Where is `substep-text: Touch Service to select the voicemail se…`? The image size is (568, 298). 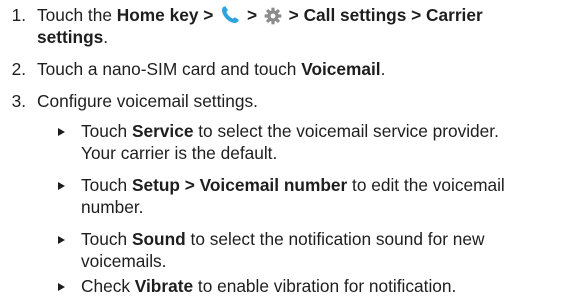
substep-text: Touch Service to select the voicemail se… is located at coordinates (290, 142).